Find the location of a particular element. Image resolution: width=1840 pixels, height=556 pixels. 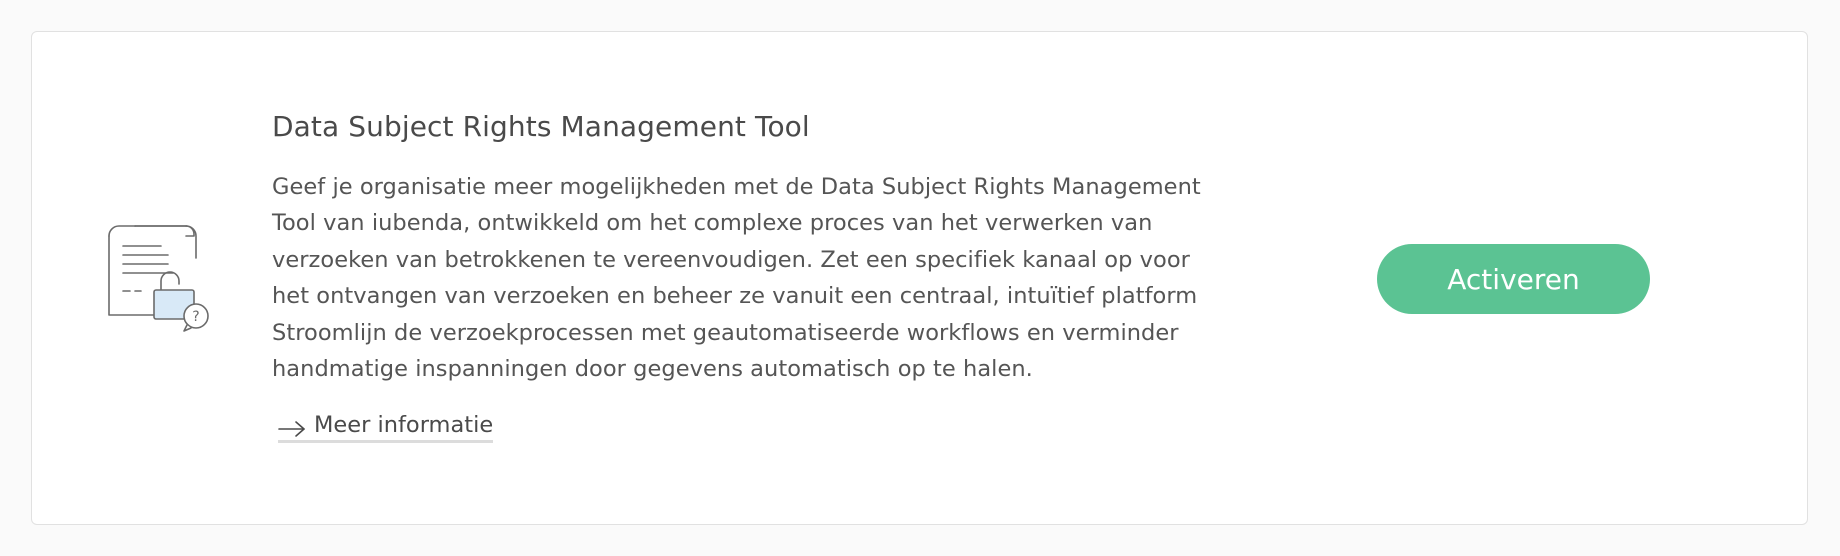

document-lock-question-icon: ? is located at coordinates (166, 291).